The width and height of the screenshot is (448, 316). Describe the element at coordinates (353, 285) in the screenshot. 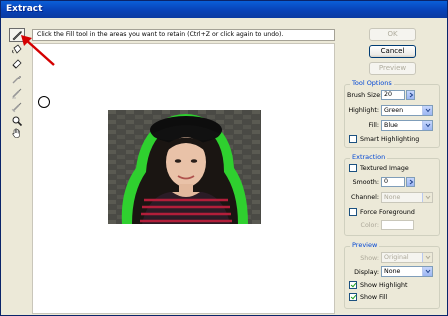

I see `show-highlight-checkbox` at that location.